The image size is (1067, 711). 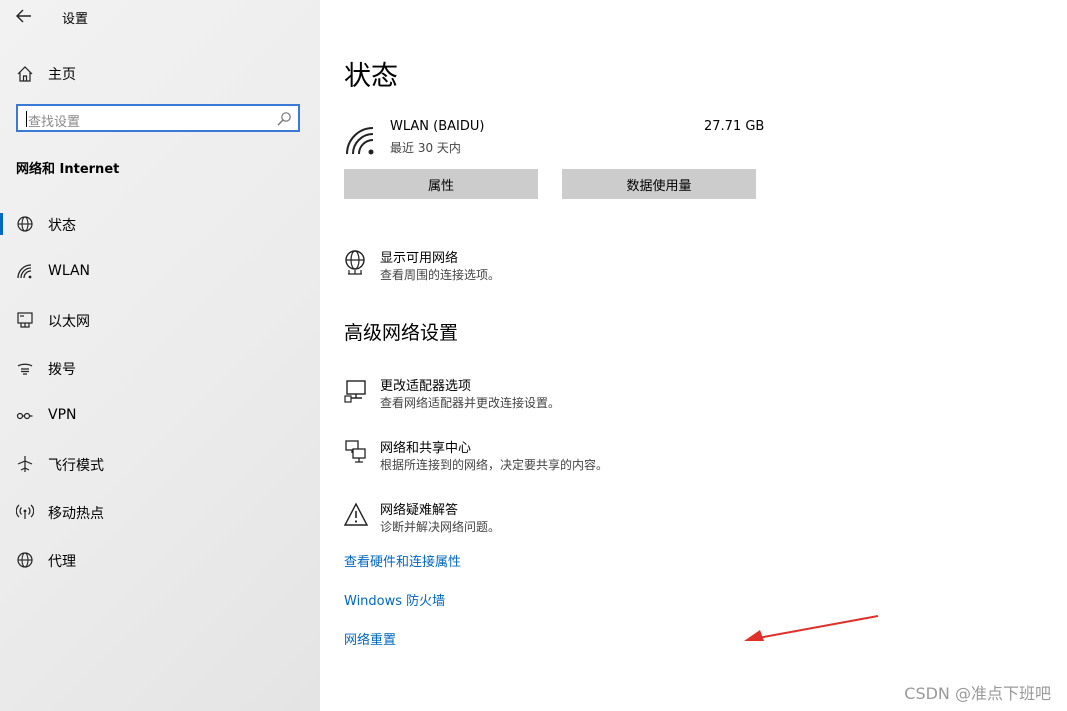 What do you see at coordinates (24, 271) in the screenshot?
I see `wifi-icon` at bounding box center [24, 271].